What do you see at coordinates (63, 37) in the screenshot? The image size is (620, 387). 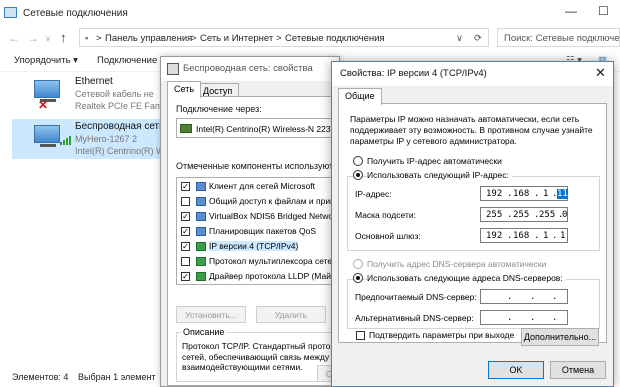 I see `up-arrow-icon: ↑` at bounding box center [63, 37].